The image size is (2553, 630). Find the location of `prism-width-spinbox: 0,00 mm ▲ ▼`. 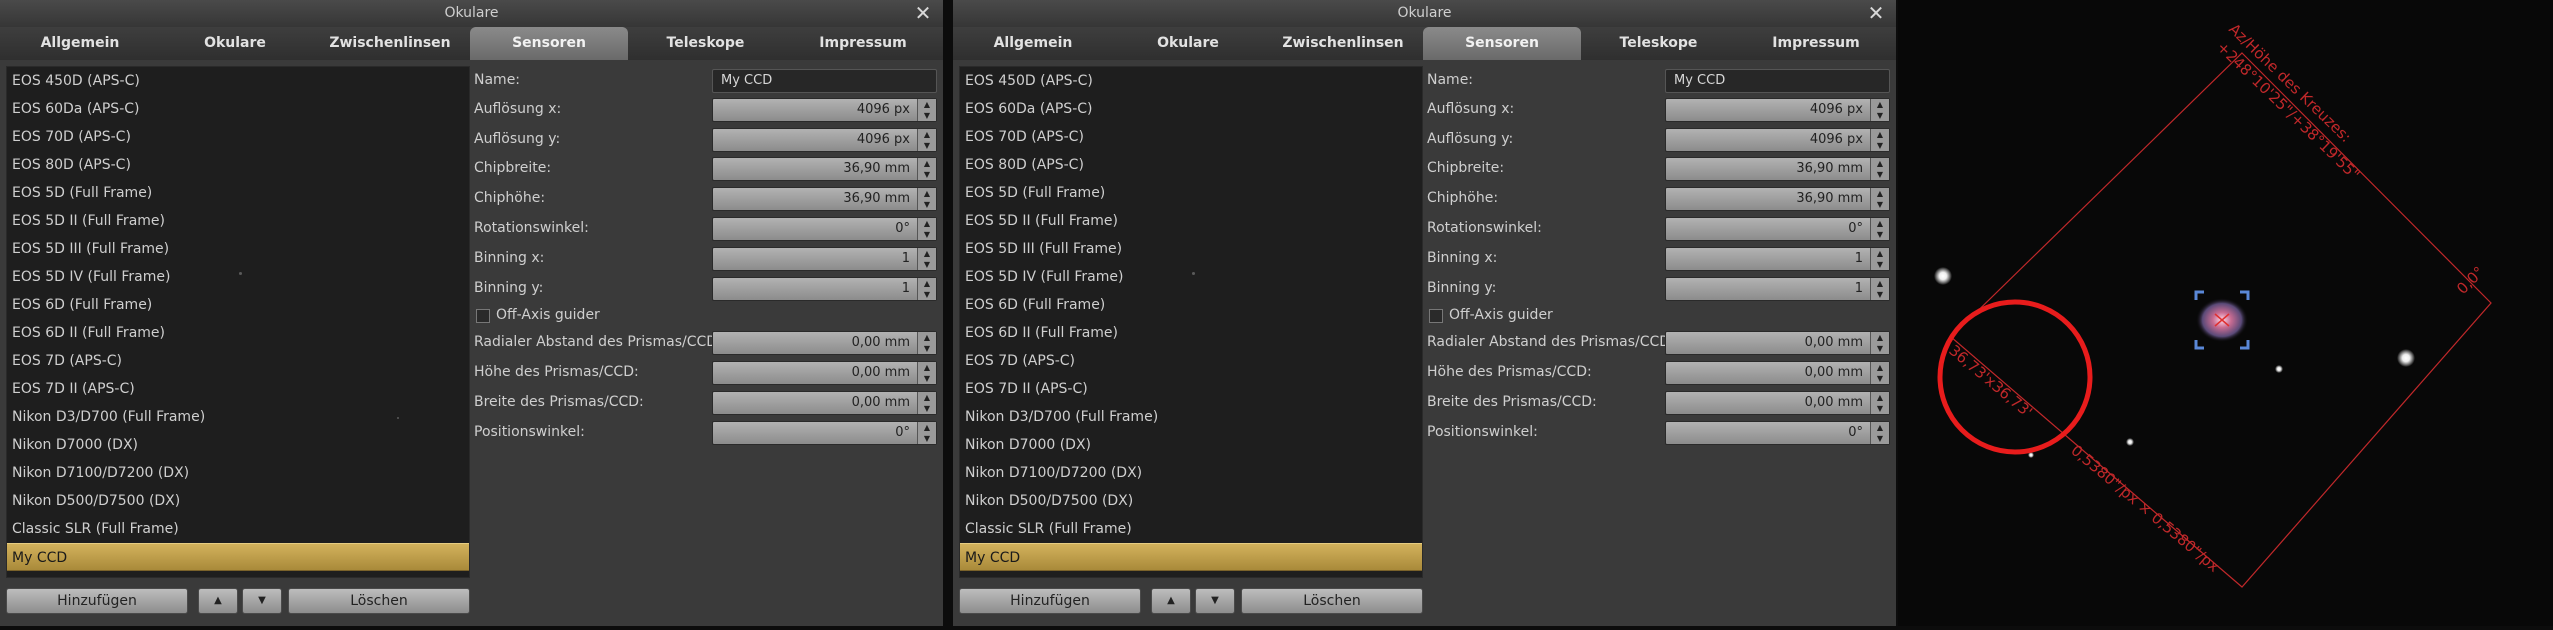

prism-width-spinbox: 0,00 mm ▲ ▼ is located at coordinates (1777, 403).